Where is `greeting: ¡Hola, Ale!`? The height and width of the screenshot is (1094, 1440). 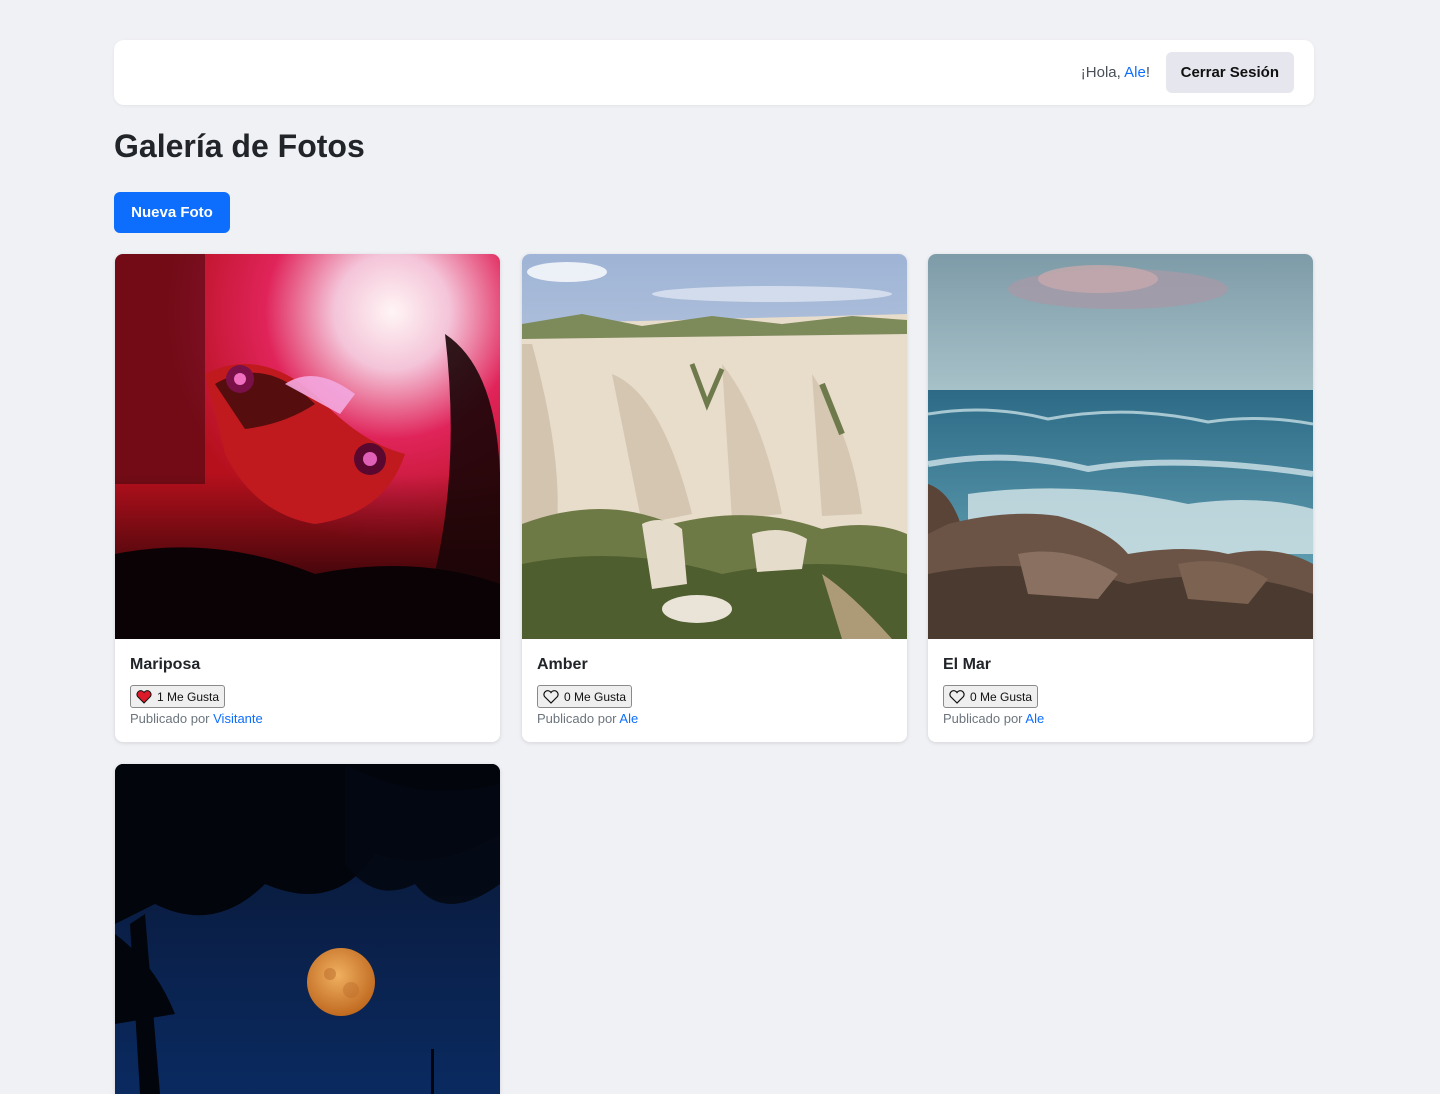 greeting: ¡Hola, Ale! is located at coordinates (1115, 72).